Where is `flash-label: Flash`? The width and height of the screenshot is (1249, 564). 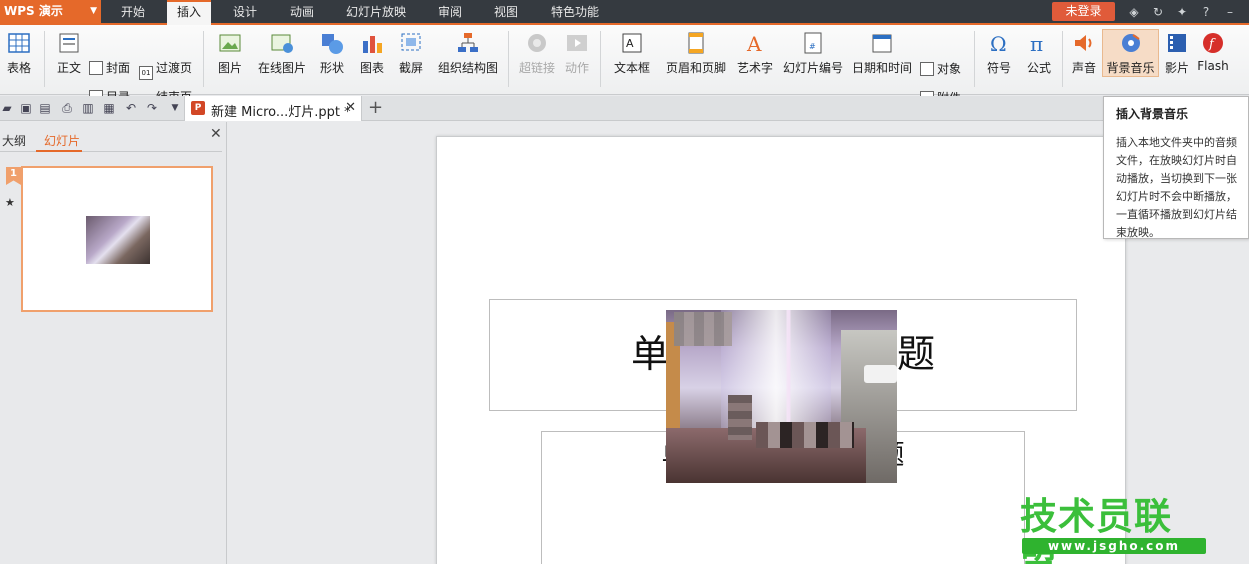 flash-label: Flash is located at coordinates (1213, 66).